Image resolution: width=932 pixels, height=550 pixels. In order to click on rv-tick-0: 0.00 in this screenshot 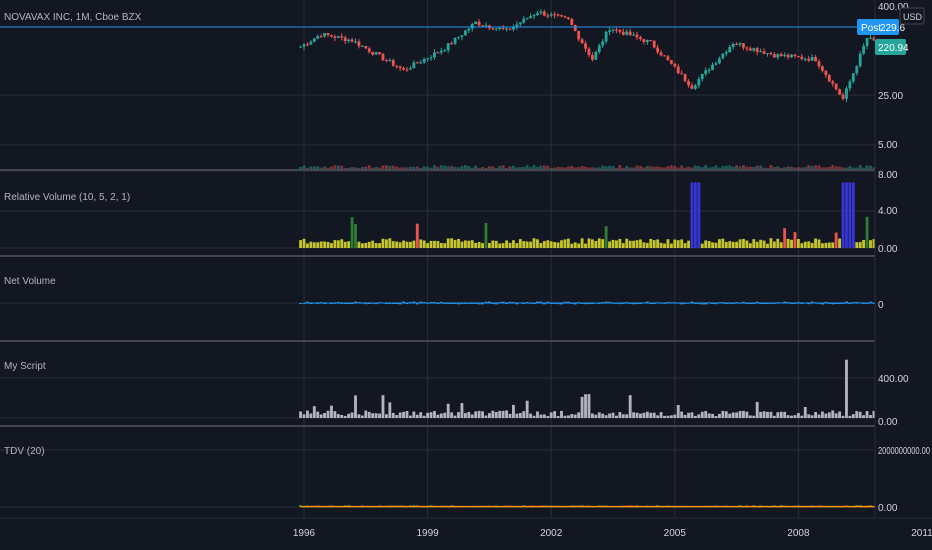, I will do `click(888, 249)`.